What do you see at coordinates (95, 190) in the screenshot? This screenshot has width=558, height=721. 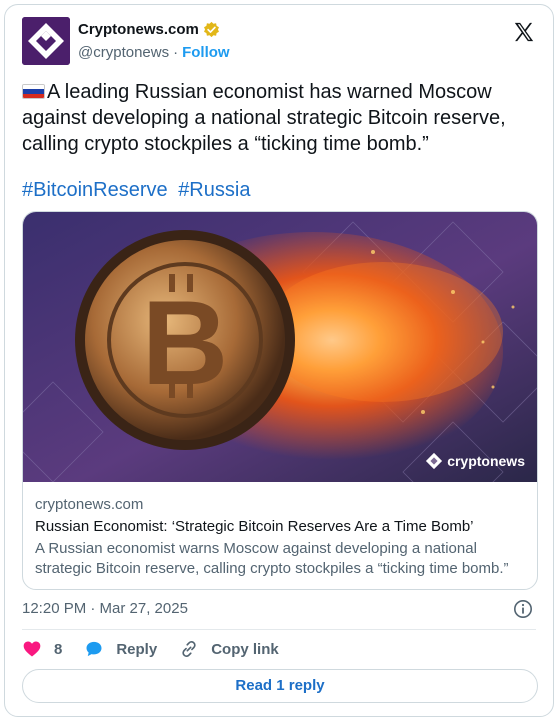 I see `hashtag-bitcoinreserve: #BitcoinReserve` at bounding box center [95, 190].